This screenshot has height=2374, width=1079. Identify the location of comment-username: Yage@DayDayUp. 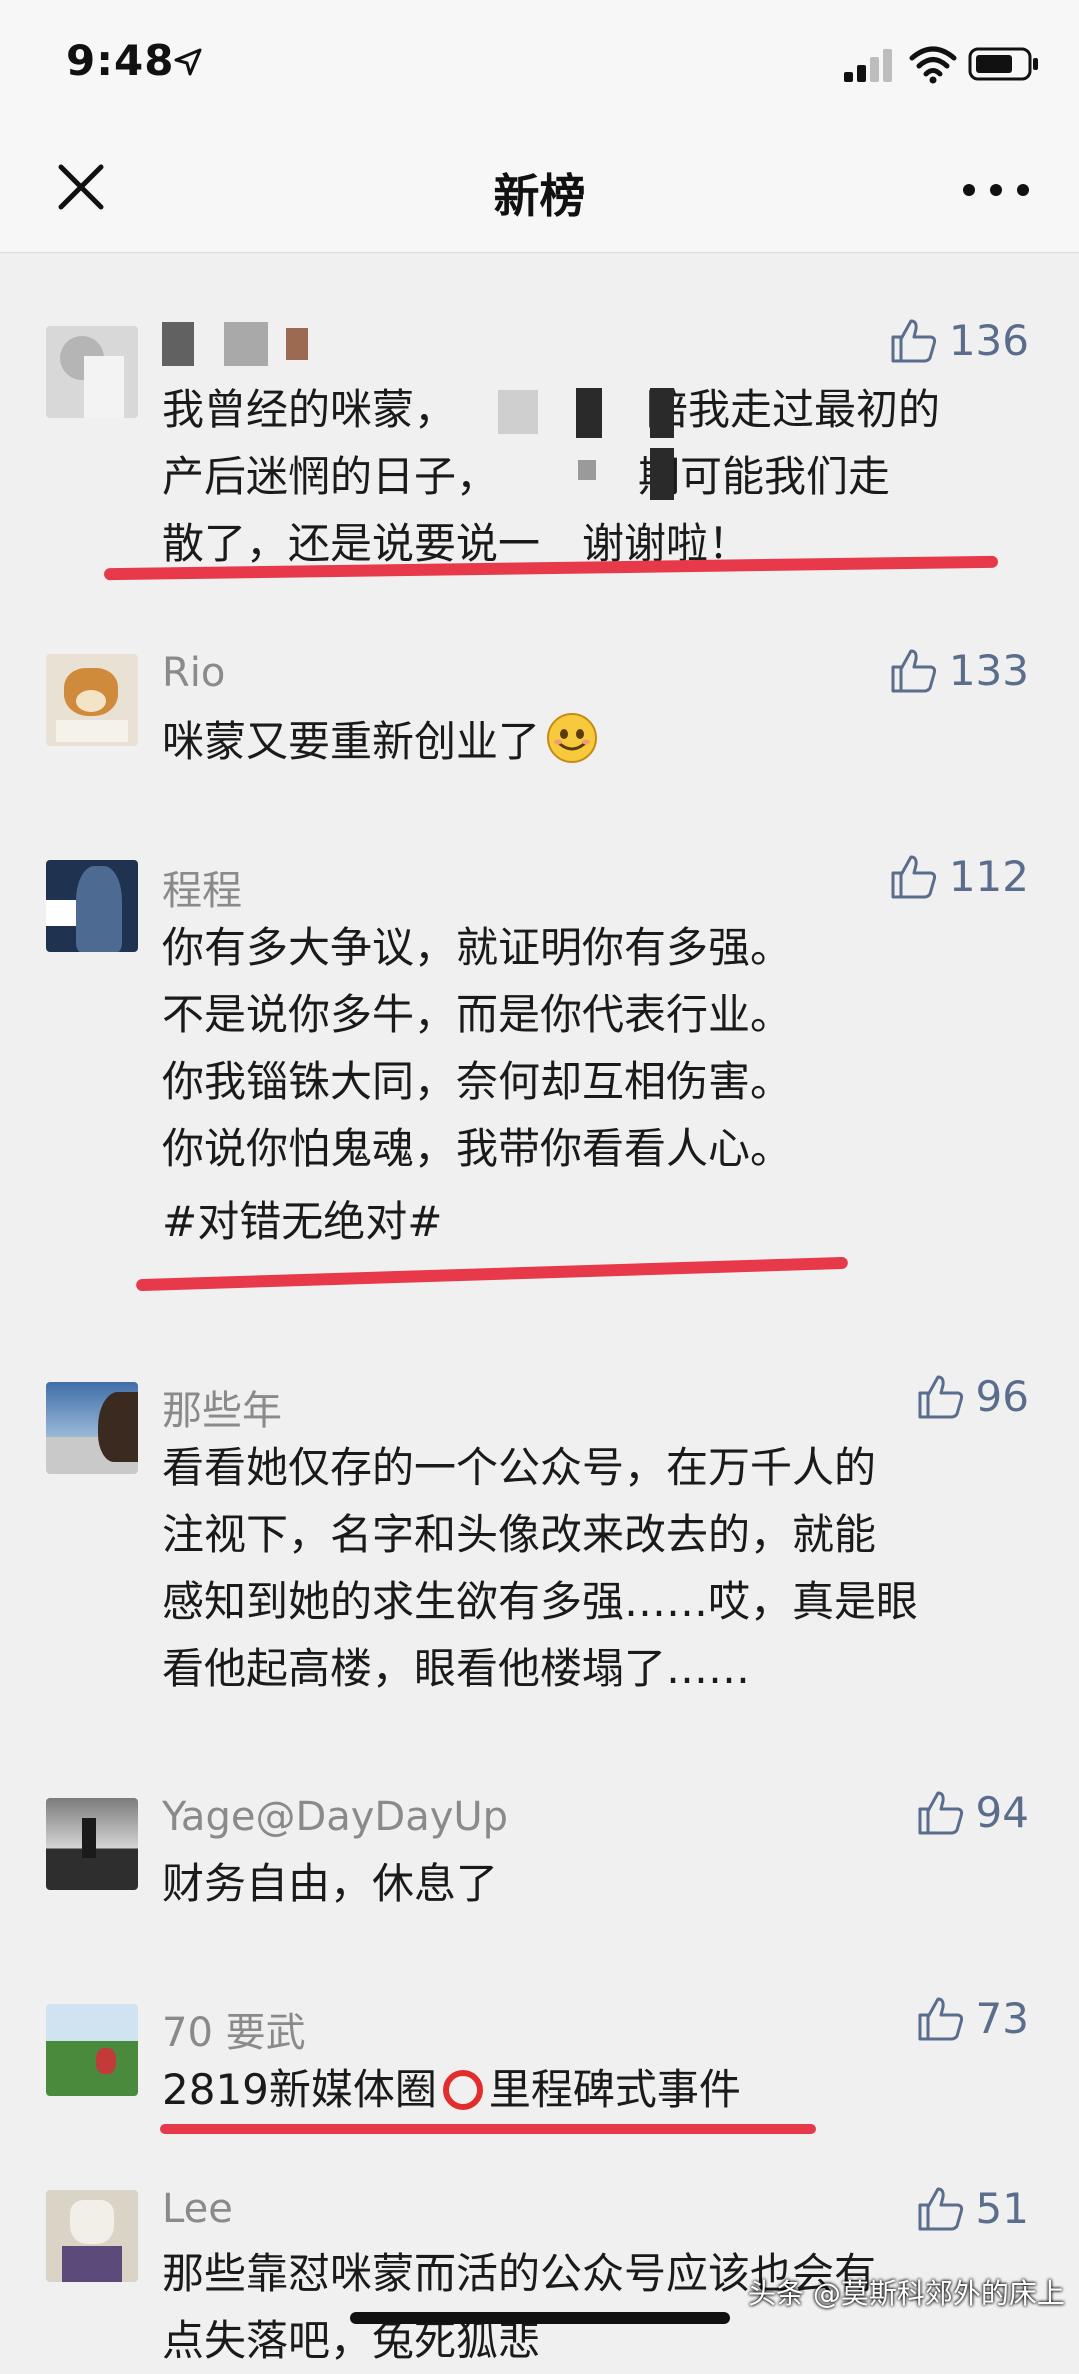
(335, 1817).